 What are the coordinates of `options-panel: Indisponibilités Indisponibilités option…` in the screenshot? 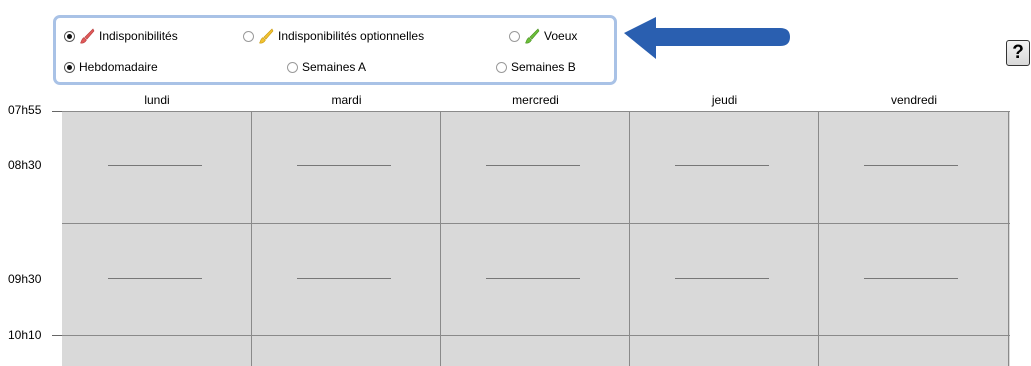 It's located at (335, 50).